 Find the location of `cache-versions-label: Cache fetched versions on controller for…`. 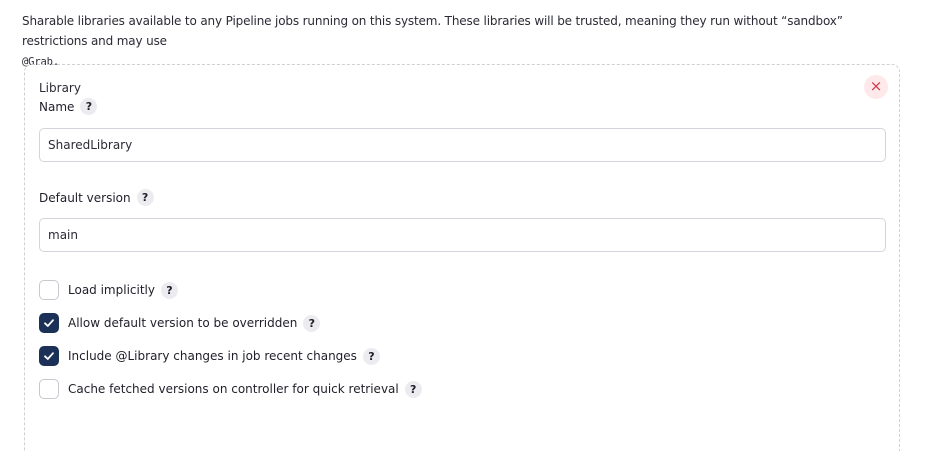

cache-versions-label: Cache fetched versions on controller for… is located at coordinates (233, 389).